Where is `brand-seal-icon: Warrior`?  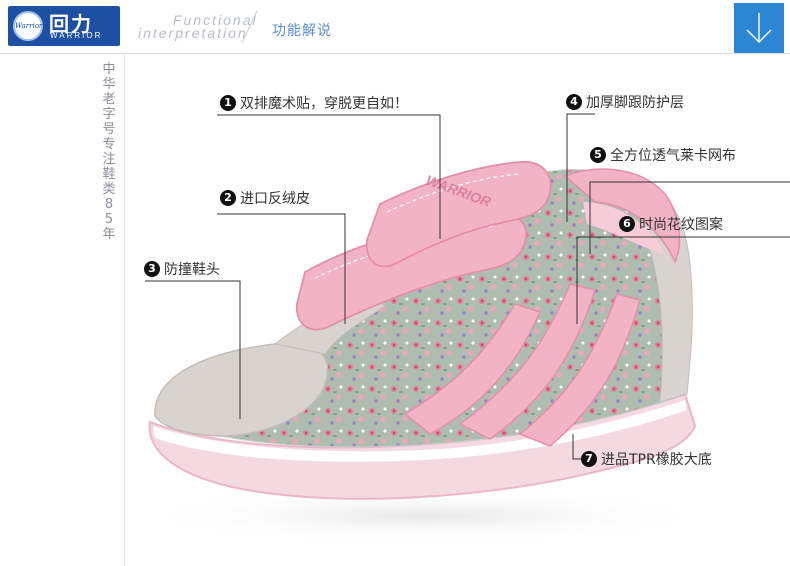
brand-seal-icon: Warrior is located at coordinates (28, 26).